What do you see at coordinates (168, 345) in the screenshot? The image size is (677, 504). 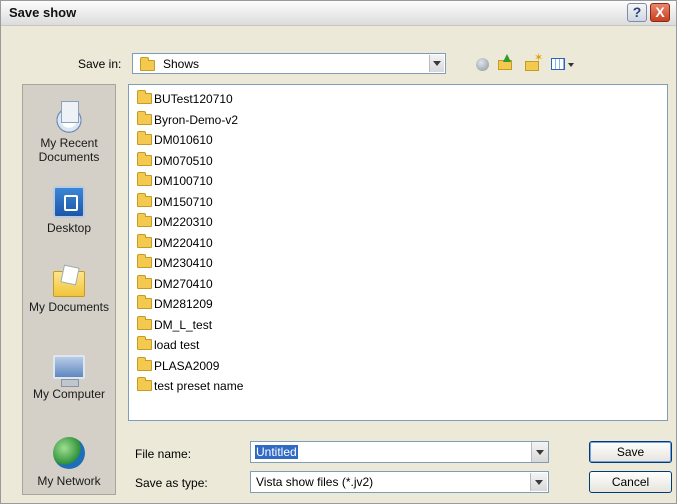 I see `list-item: load test` at bounding box center [168, 345].